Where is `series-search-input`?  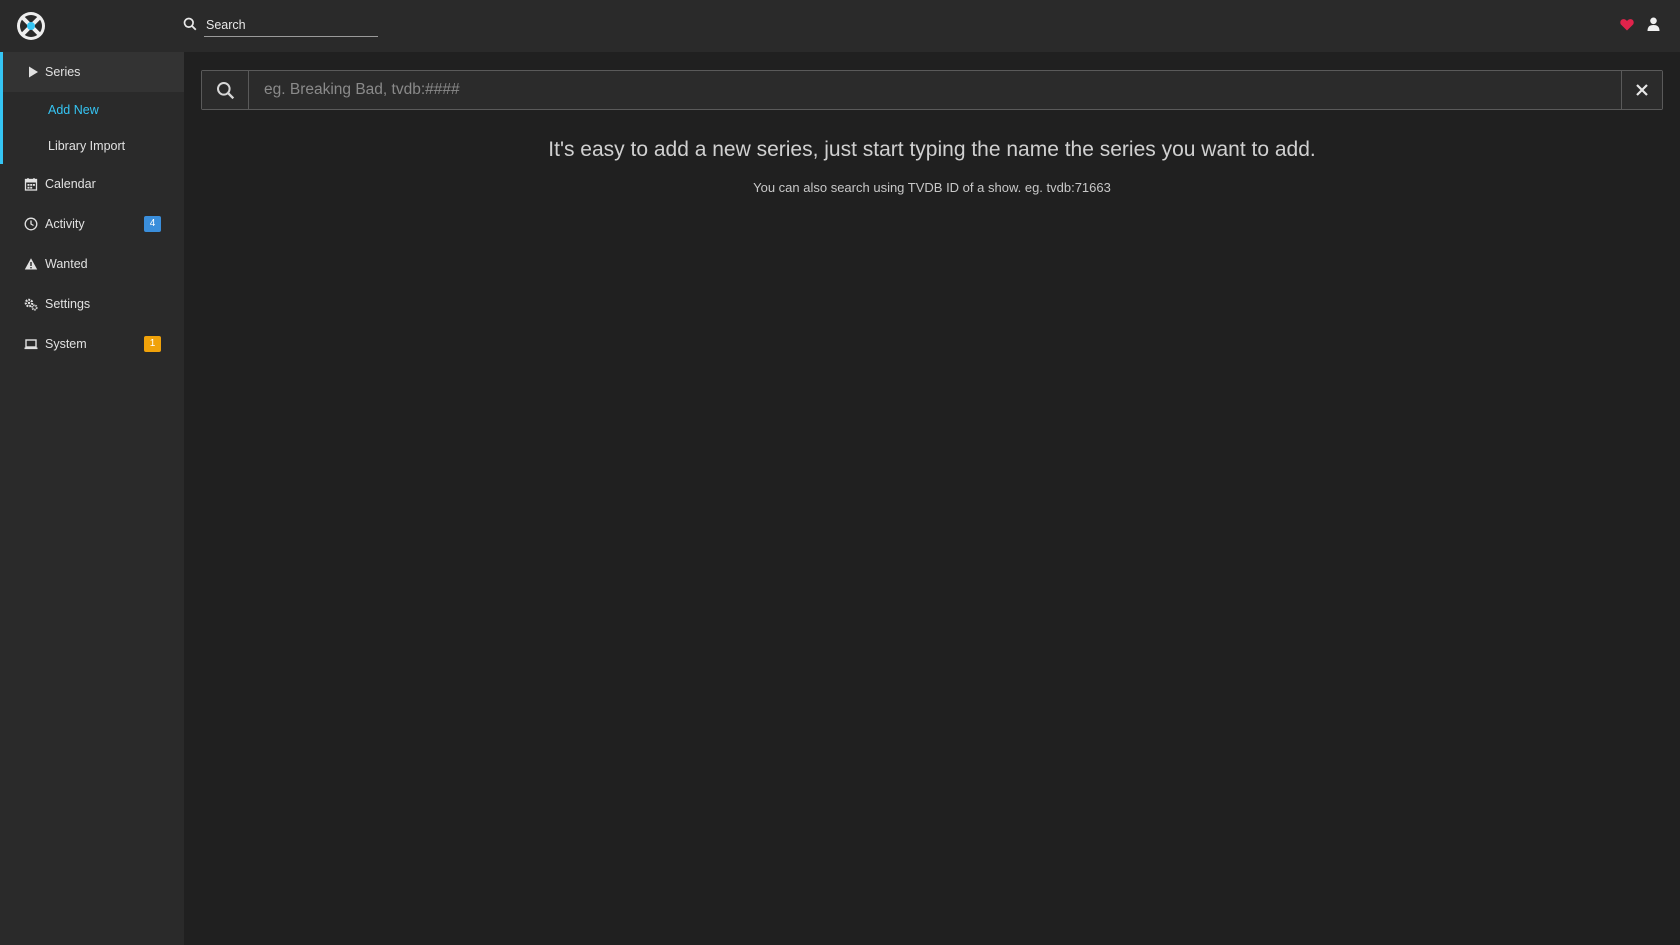 series-search-input is located at coordinates (936, 90).